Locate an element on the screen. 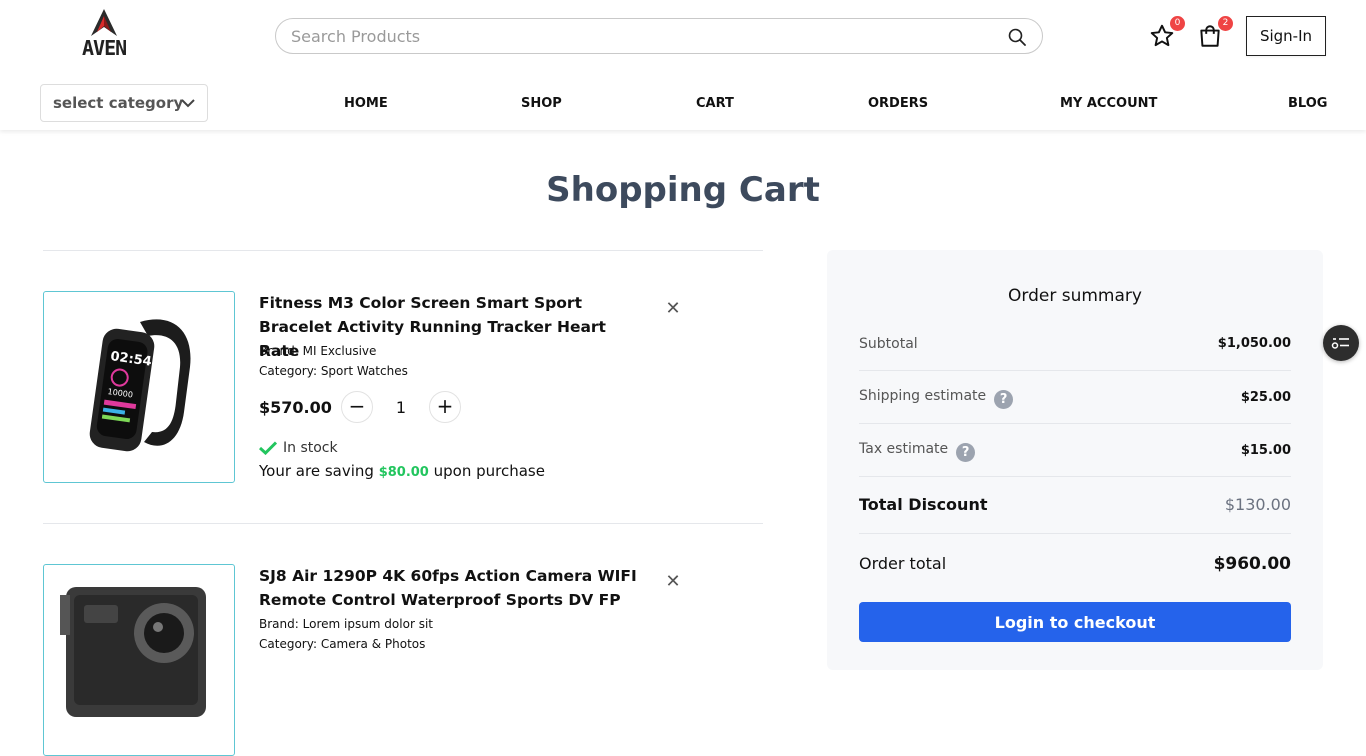  wishlist-count-badge: 0 is located at coordinates (1177, 23).